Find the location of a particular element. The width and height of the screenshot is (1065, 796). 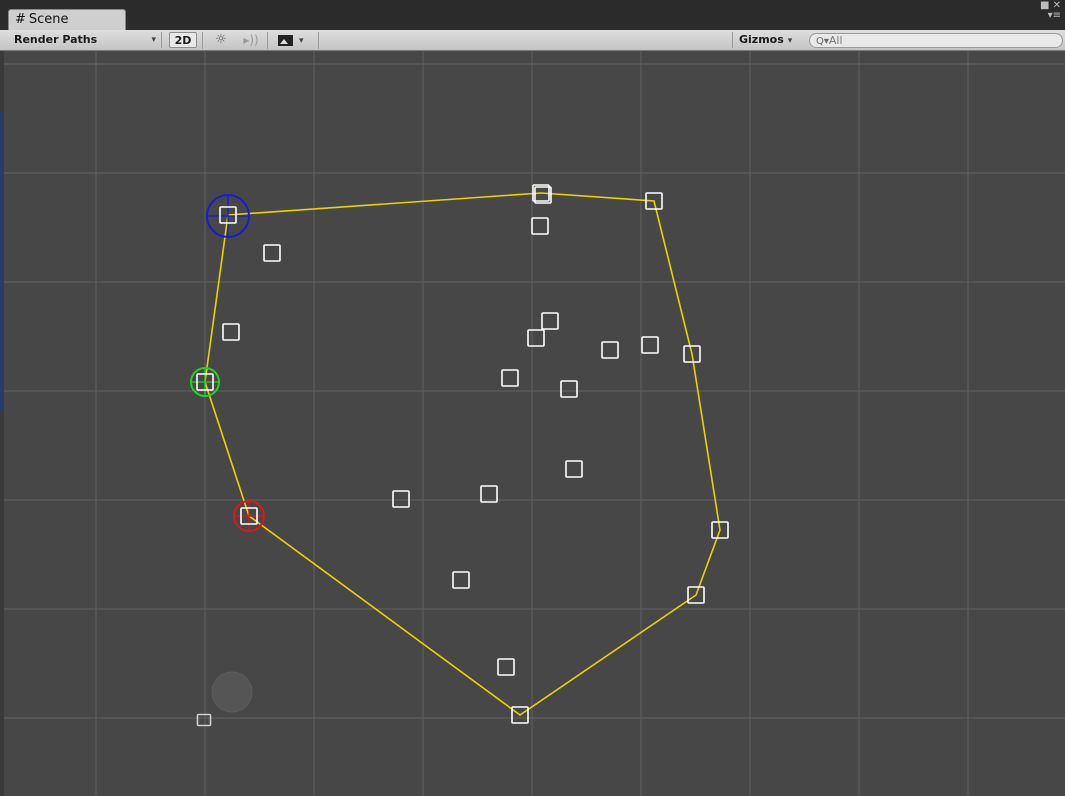

sun-icon: ☼ is located at coordinates (221, 40).